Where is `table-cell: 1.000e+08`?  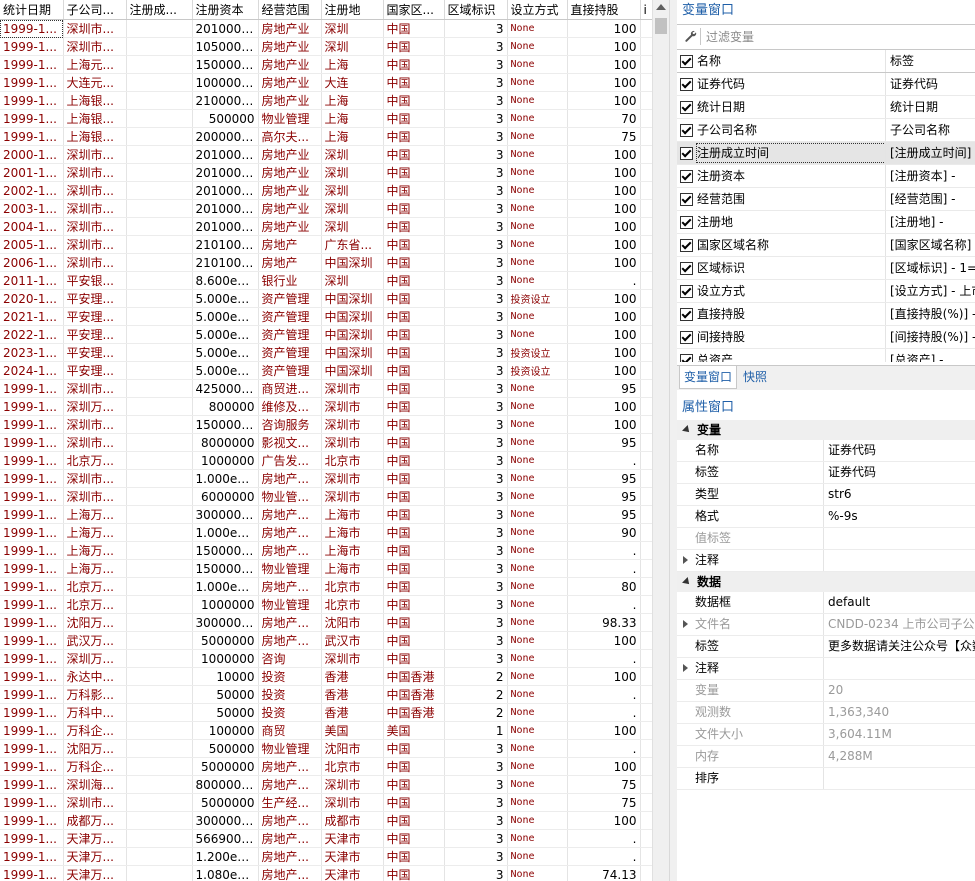 table-cell: 1.000e+08 is located at coordinates (225, 586).